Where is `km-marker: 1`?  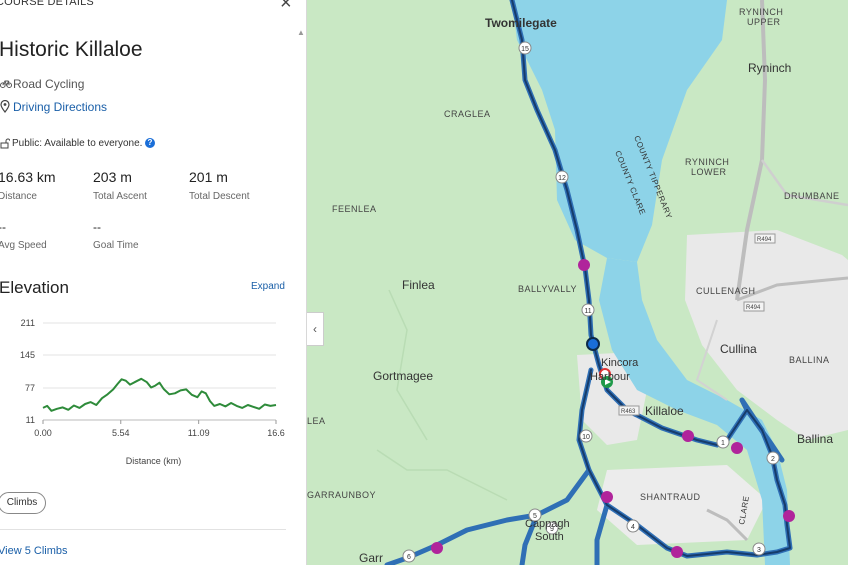 km-marker: 1 is located at coordinates (723, 442).